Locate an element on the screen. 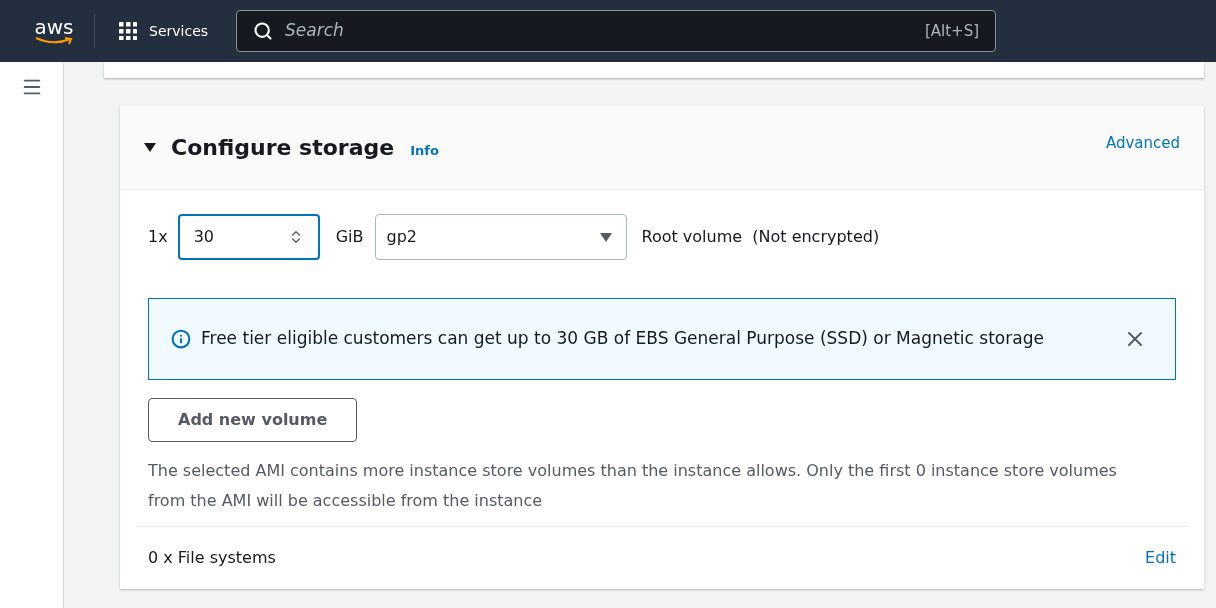  search-input: Search is located at coordinates (599, 31).